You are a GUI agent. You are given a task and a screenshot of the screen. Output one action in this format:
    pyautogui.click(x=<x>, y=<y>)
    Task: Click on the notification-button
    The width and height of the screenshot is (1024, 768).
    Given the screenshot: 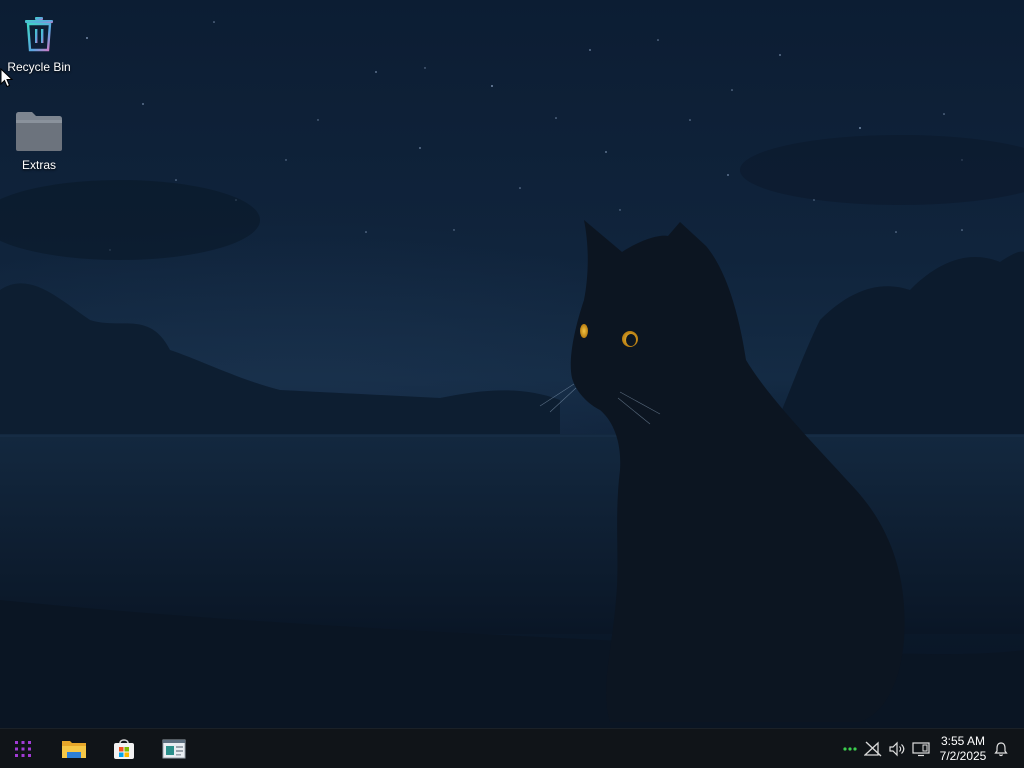 What is the action you would take?
    pyautogui.click(x=1001, y=749)
    